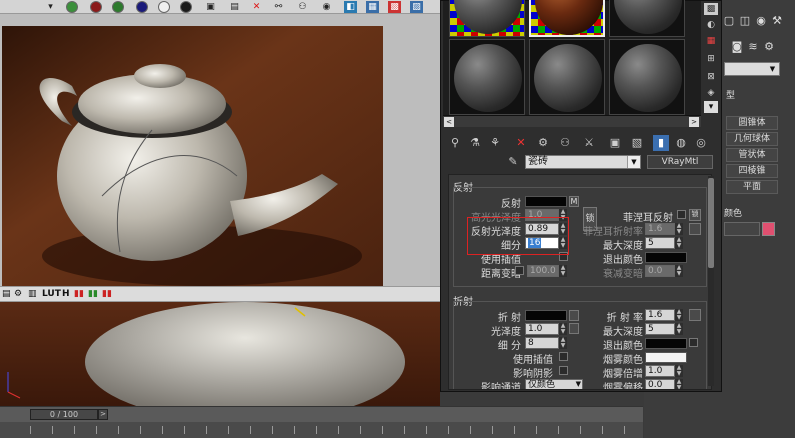 Image resolution: width=795 pixels, height=438 pixels. I want to click on make-unique-icon: ⚇, so click(565, 143).